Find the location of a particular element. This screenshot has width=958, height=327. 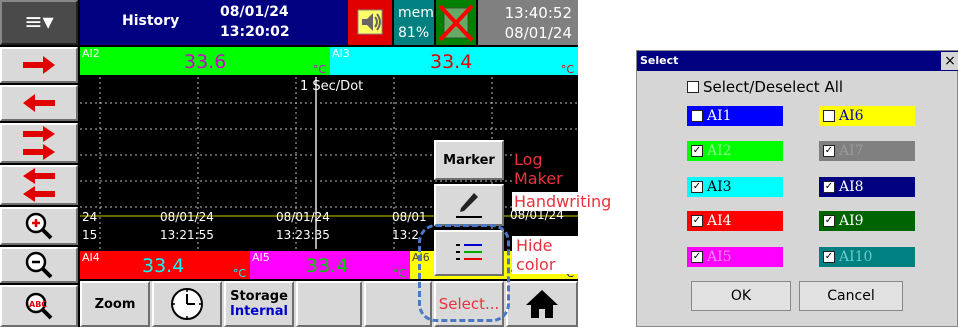

text-search-icon: ABC is located at coordinates (39, 306).